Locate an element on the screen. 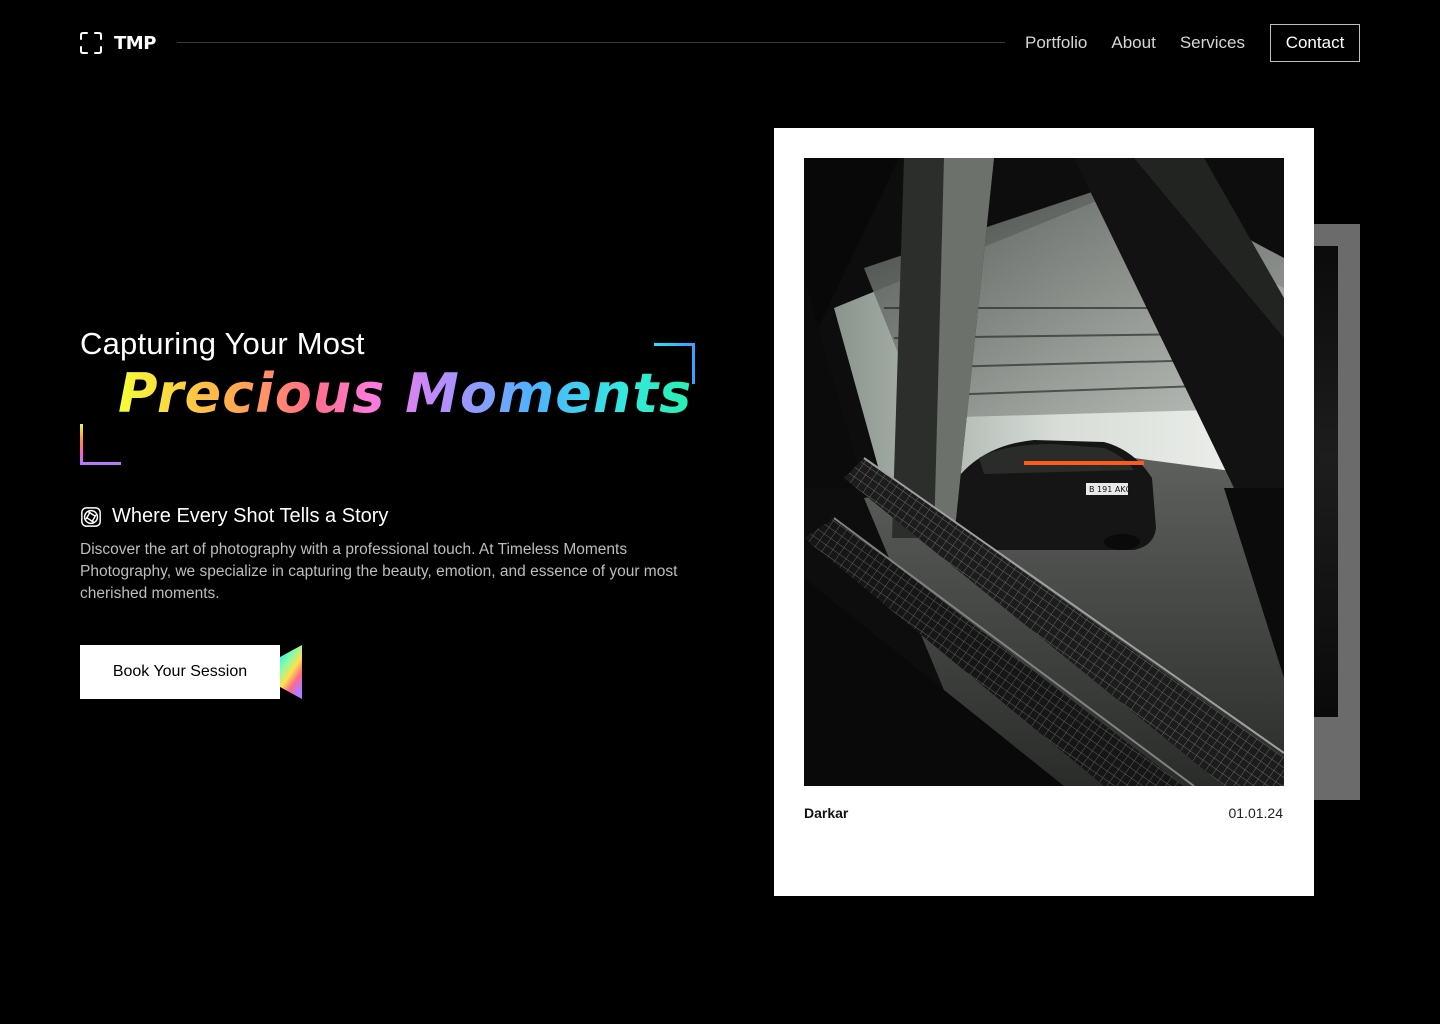  brand-name: TMP is located at coordinates (135, 43).